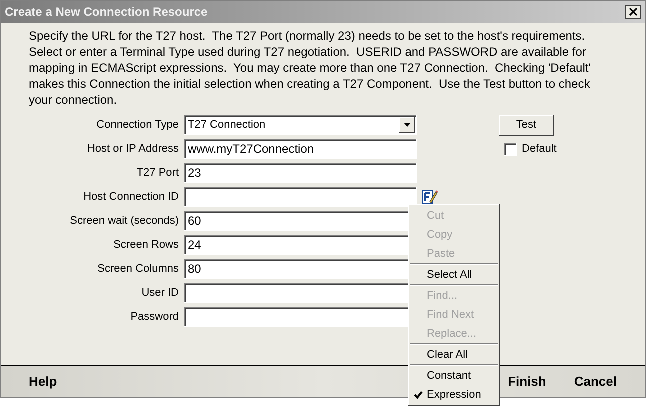  What do you see at coordinates (130, 197) in the screenshot?
I see `field-label: Host Connection ID` at bounding box center [130, 197].